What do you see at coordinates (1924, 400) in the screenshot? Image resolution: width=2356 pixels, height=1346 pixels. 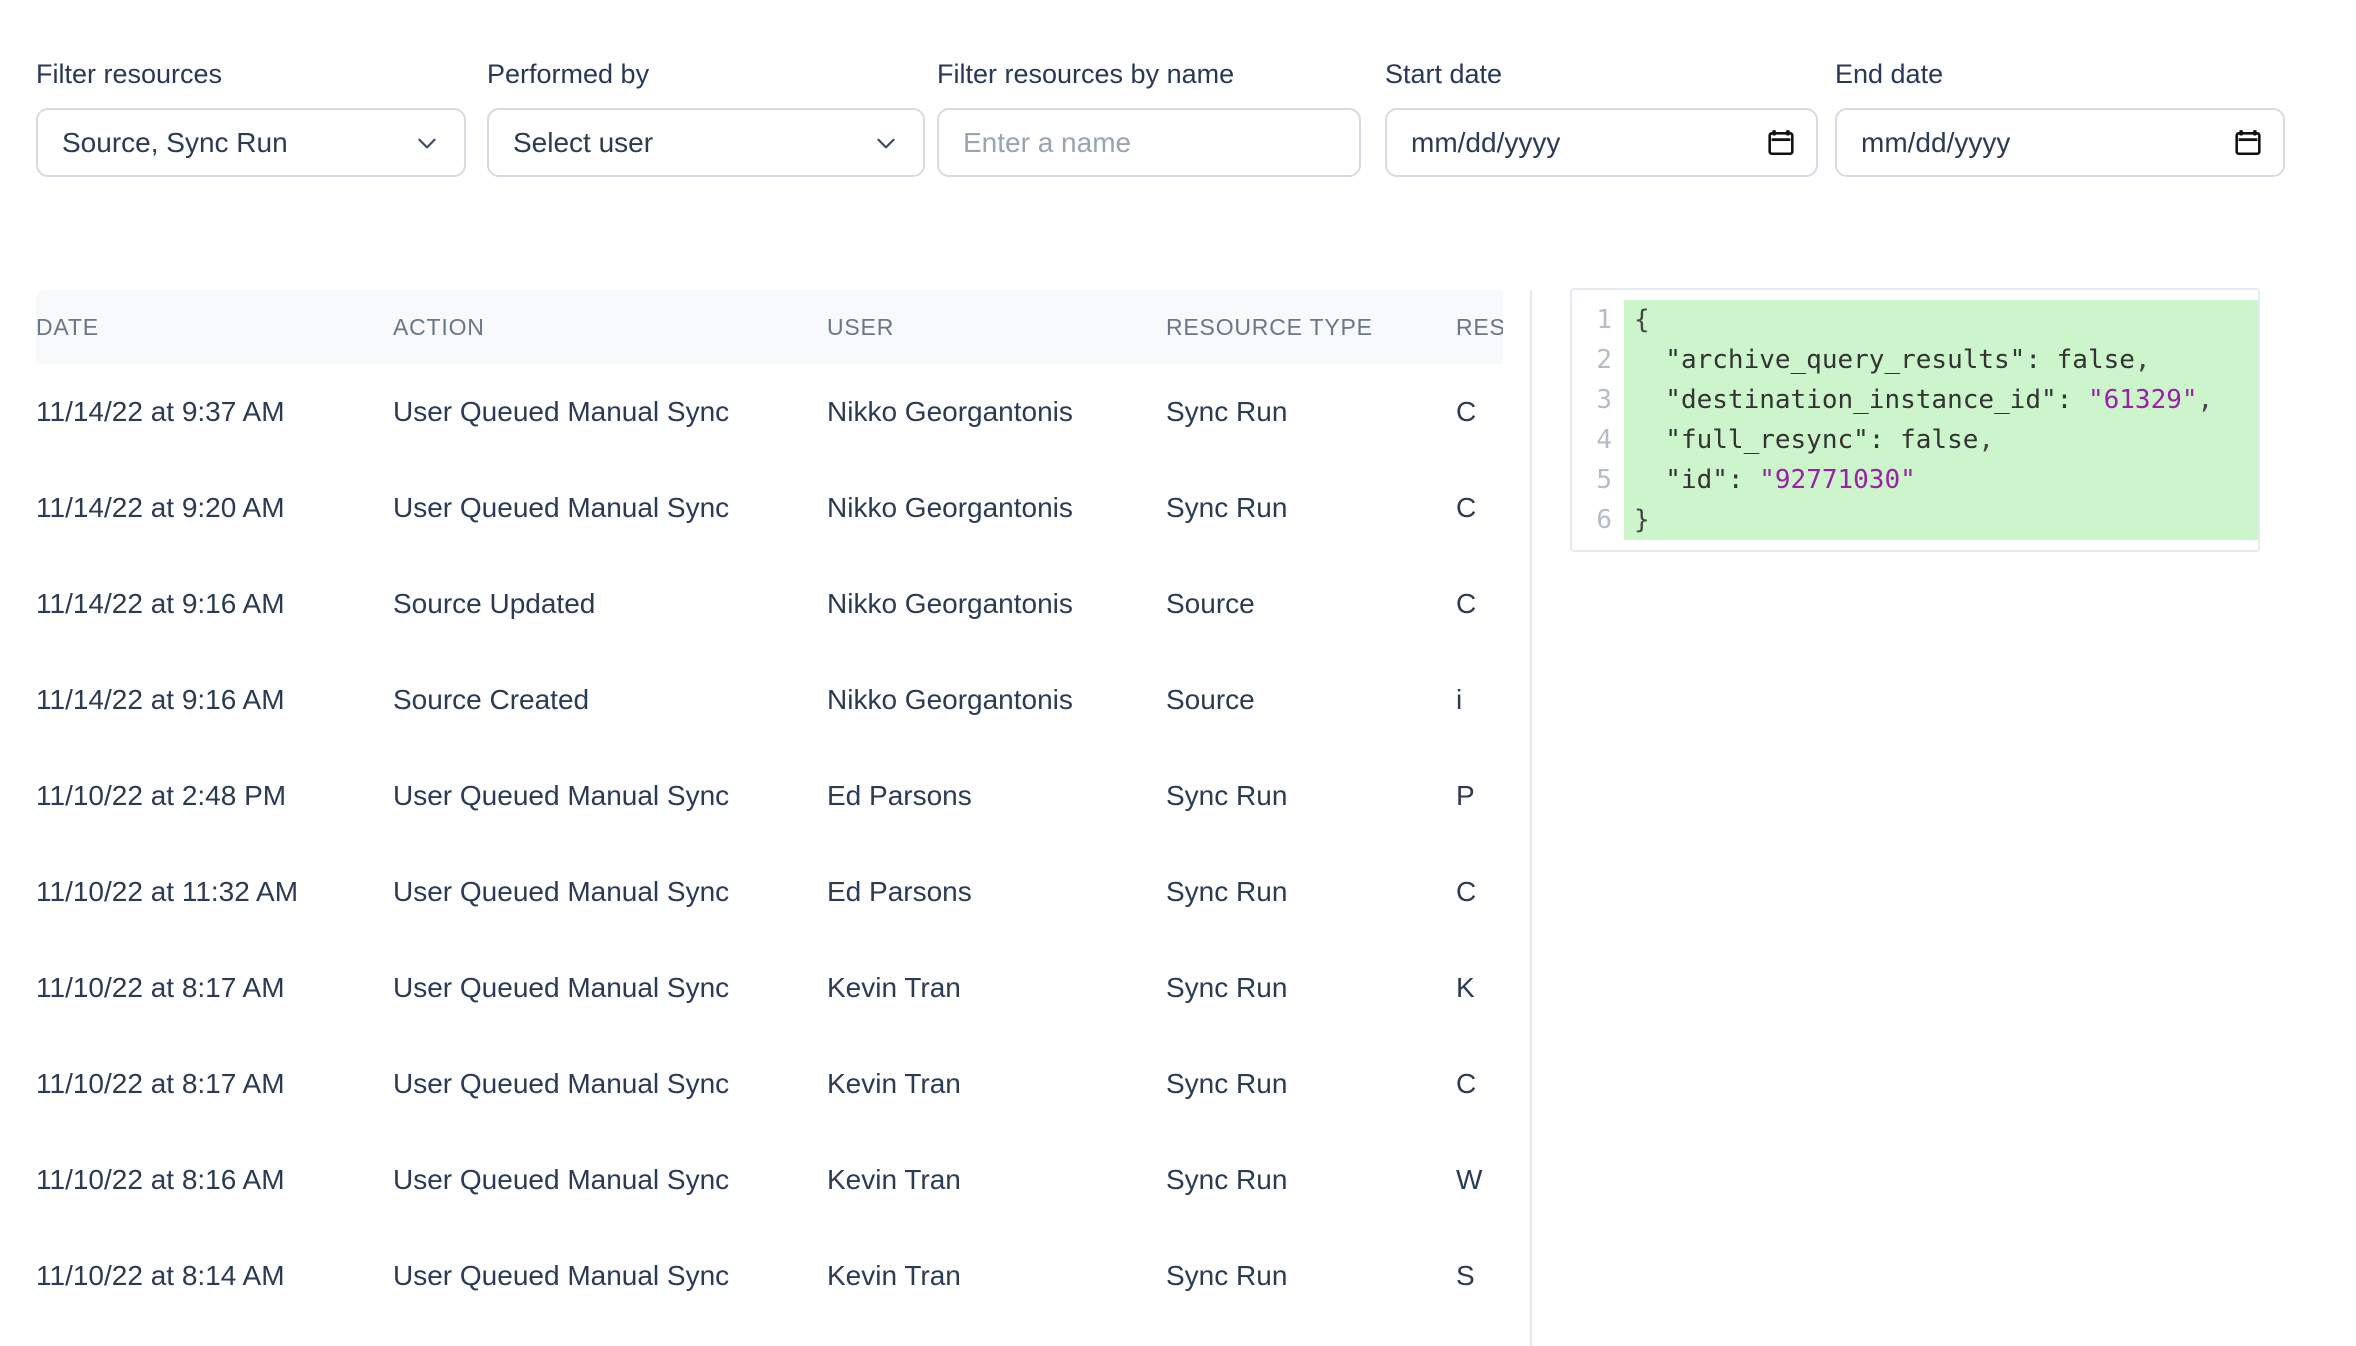 I see `json-code-line: "destination_instance_id": "61329",` at bounding box center [1924, 400].